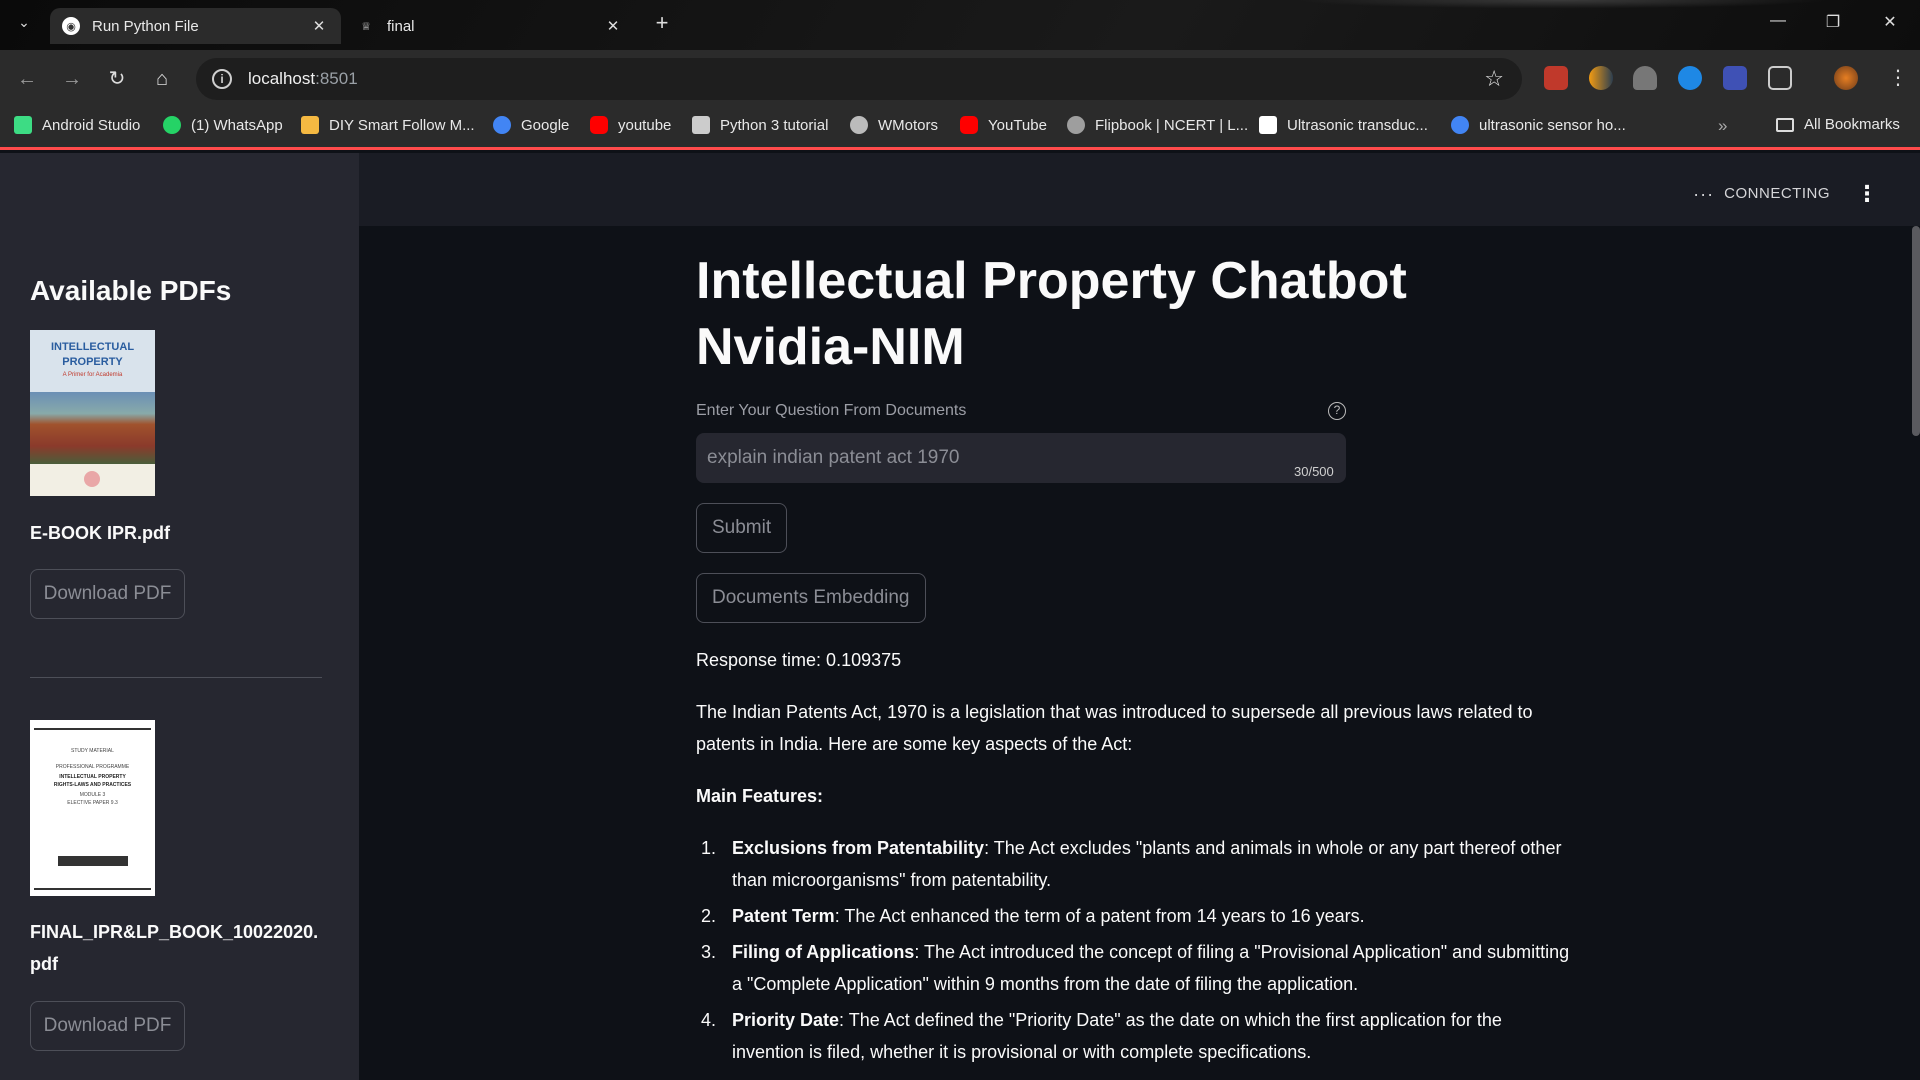 The image size is (1920, 1080). What do you see at coordinates (310, 125) in the screenshot?
I see `diy-site-icon` at bounding box center [310, 125].